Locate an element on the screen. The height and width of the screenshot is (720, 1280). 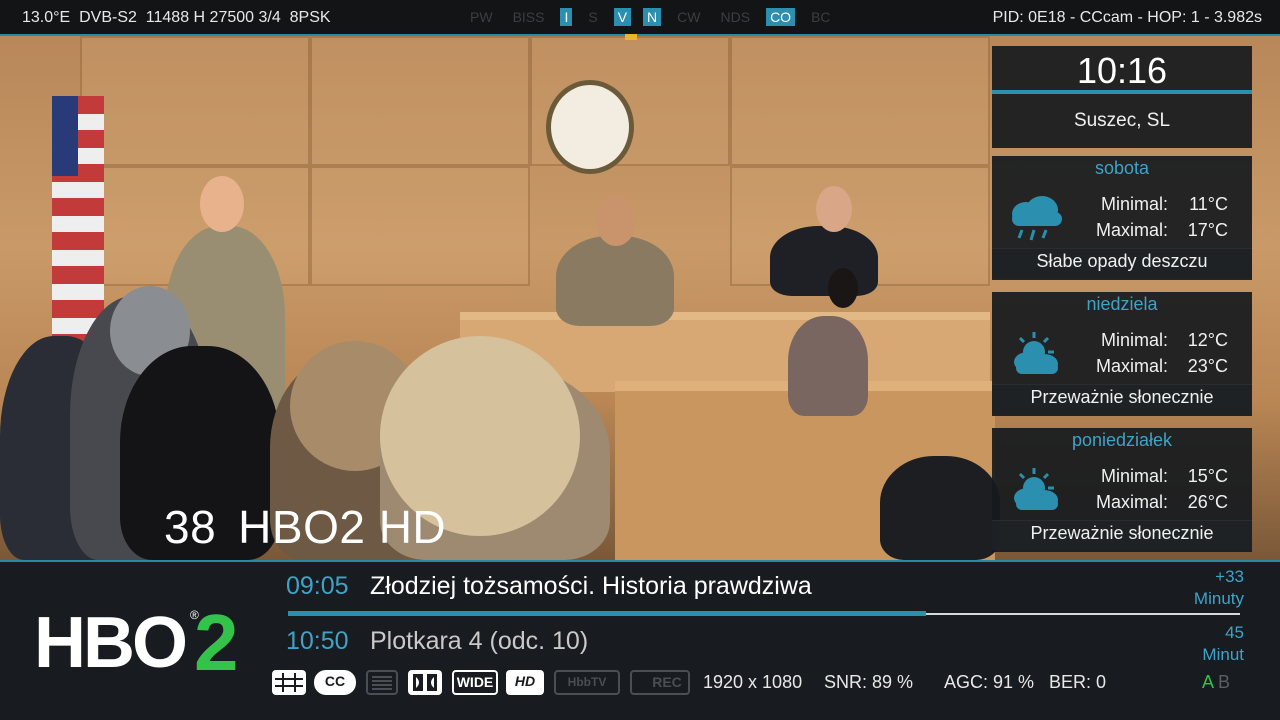
weather-location: Suszec, SL is located at coordinates (1122, 120).